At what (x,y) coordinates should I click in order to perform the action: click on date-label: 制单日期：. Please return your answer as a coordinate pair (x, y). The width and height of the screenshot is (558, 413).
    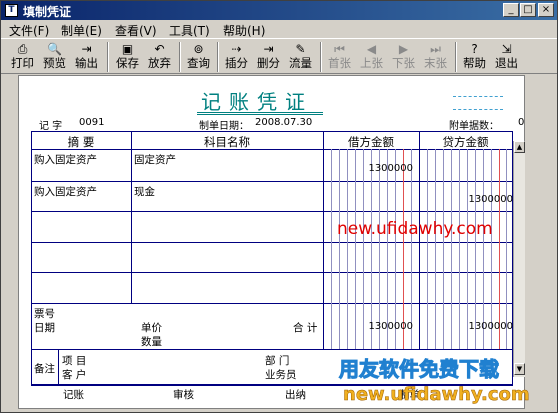
    Looking at the image, I should click on (224, 126).